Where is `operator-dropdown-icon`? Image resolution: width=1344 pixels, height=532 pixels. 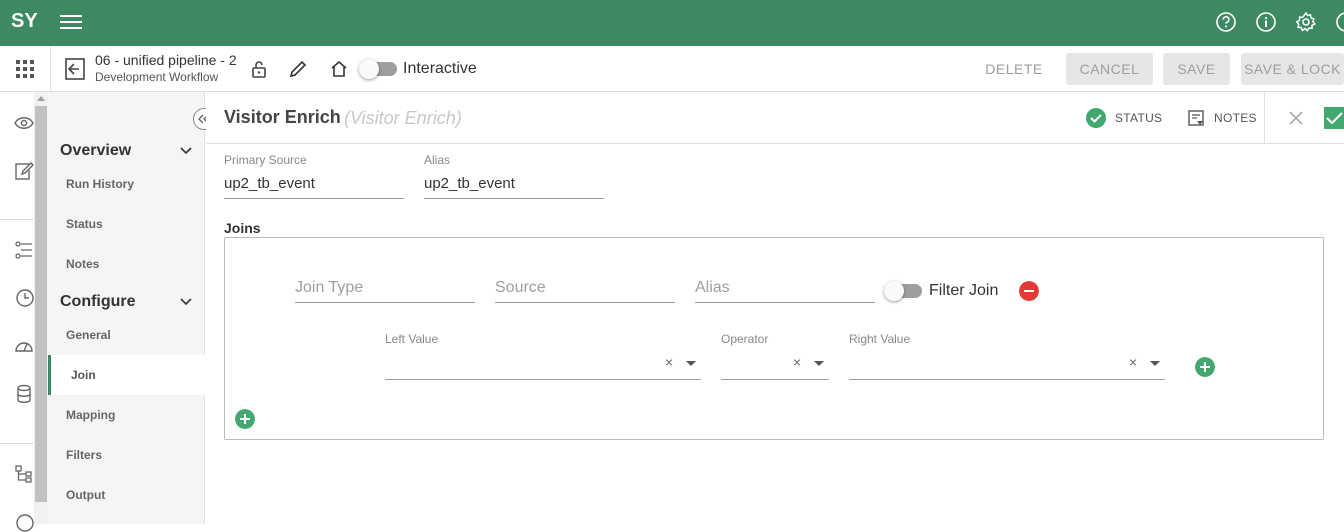 operator-dropdown-icon is located at coordinates (819, 363).